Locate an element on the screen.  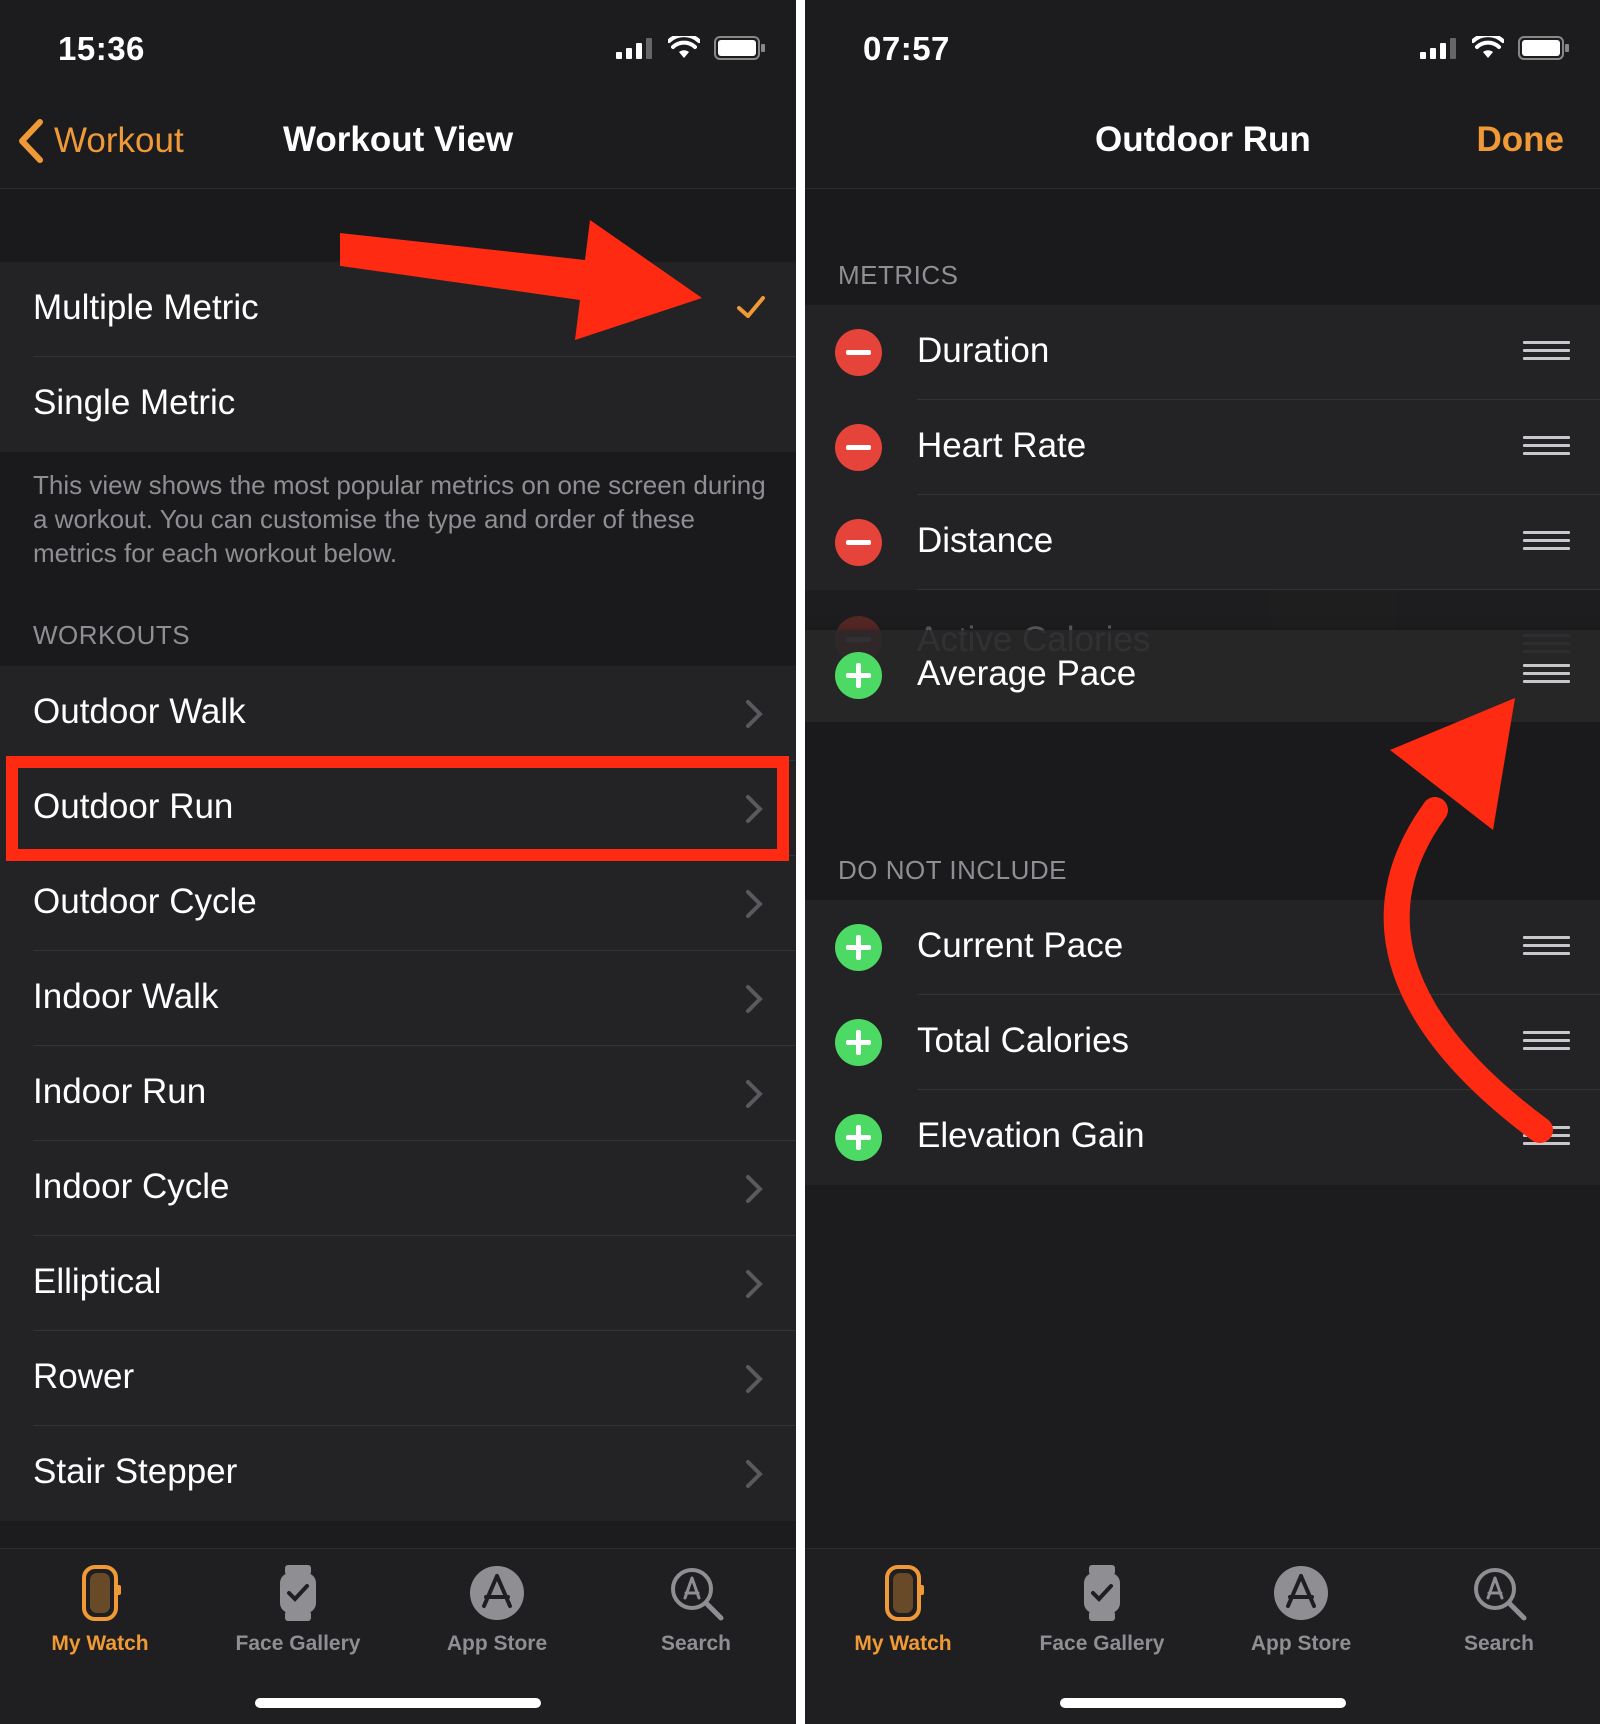
metric-row-duration: Duration is located at coordinates (1202, 352).